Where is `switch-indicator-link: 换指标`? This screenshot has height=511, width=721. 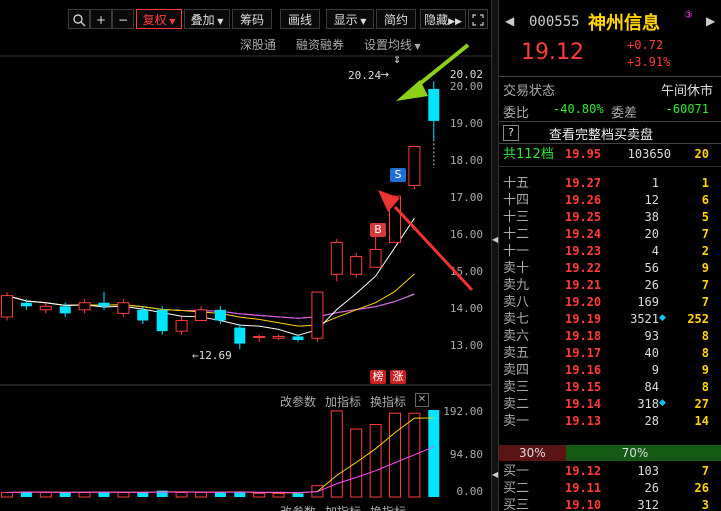
switch-indicator-link: 换指标 is located at coordinates (388, 401).